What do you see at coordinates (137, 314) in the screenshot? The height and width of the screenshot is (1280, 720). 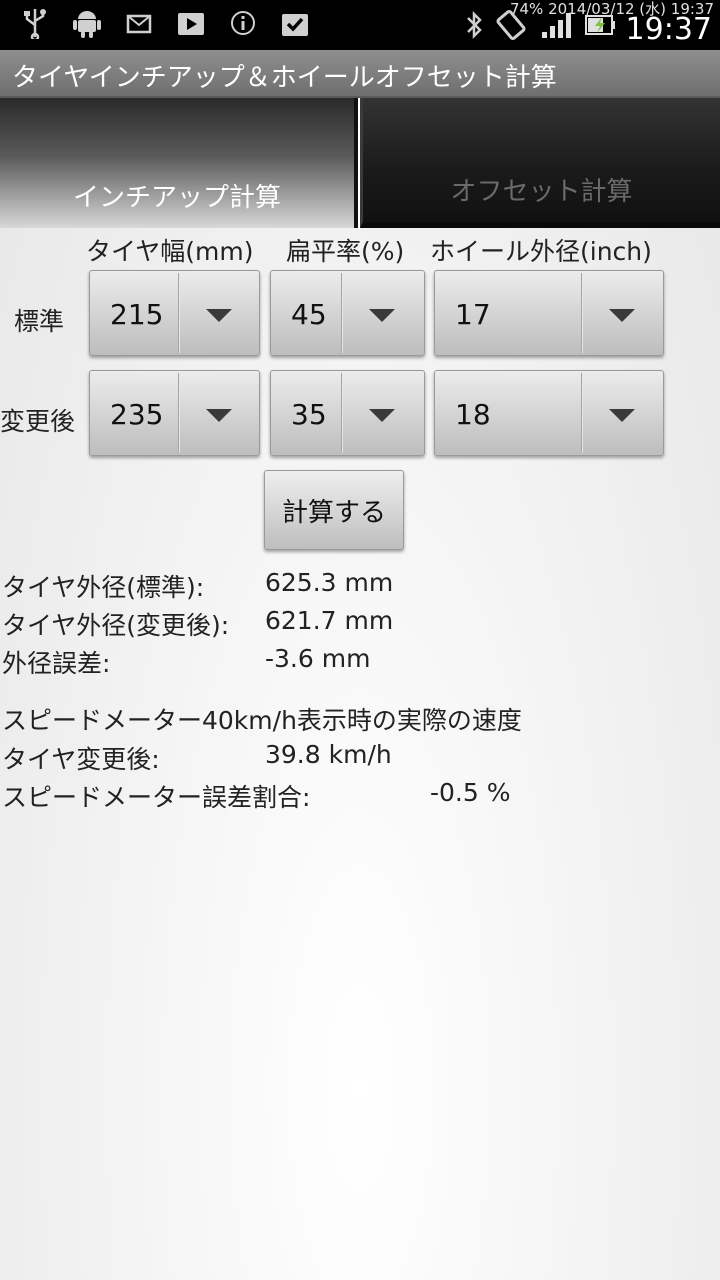 I see `spinner-value: 215` at bounding box center [137, 314].